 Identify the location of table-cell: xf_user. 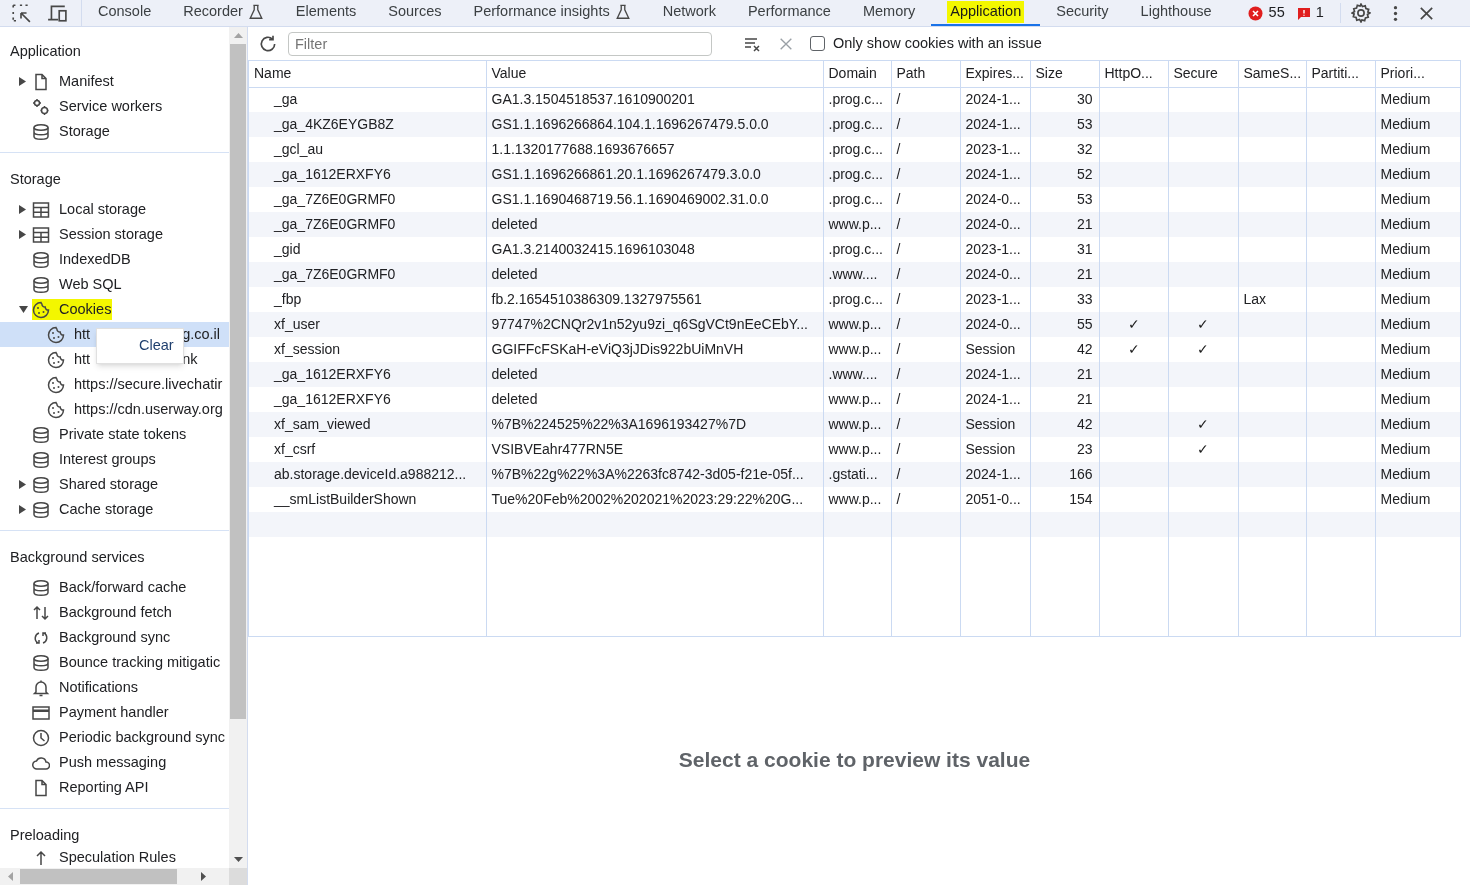
(297, 324).